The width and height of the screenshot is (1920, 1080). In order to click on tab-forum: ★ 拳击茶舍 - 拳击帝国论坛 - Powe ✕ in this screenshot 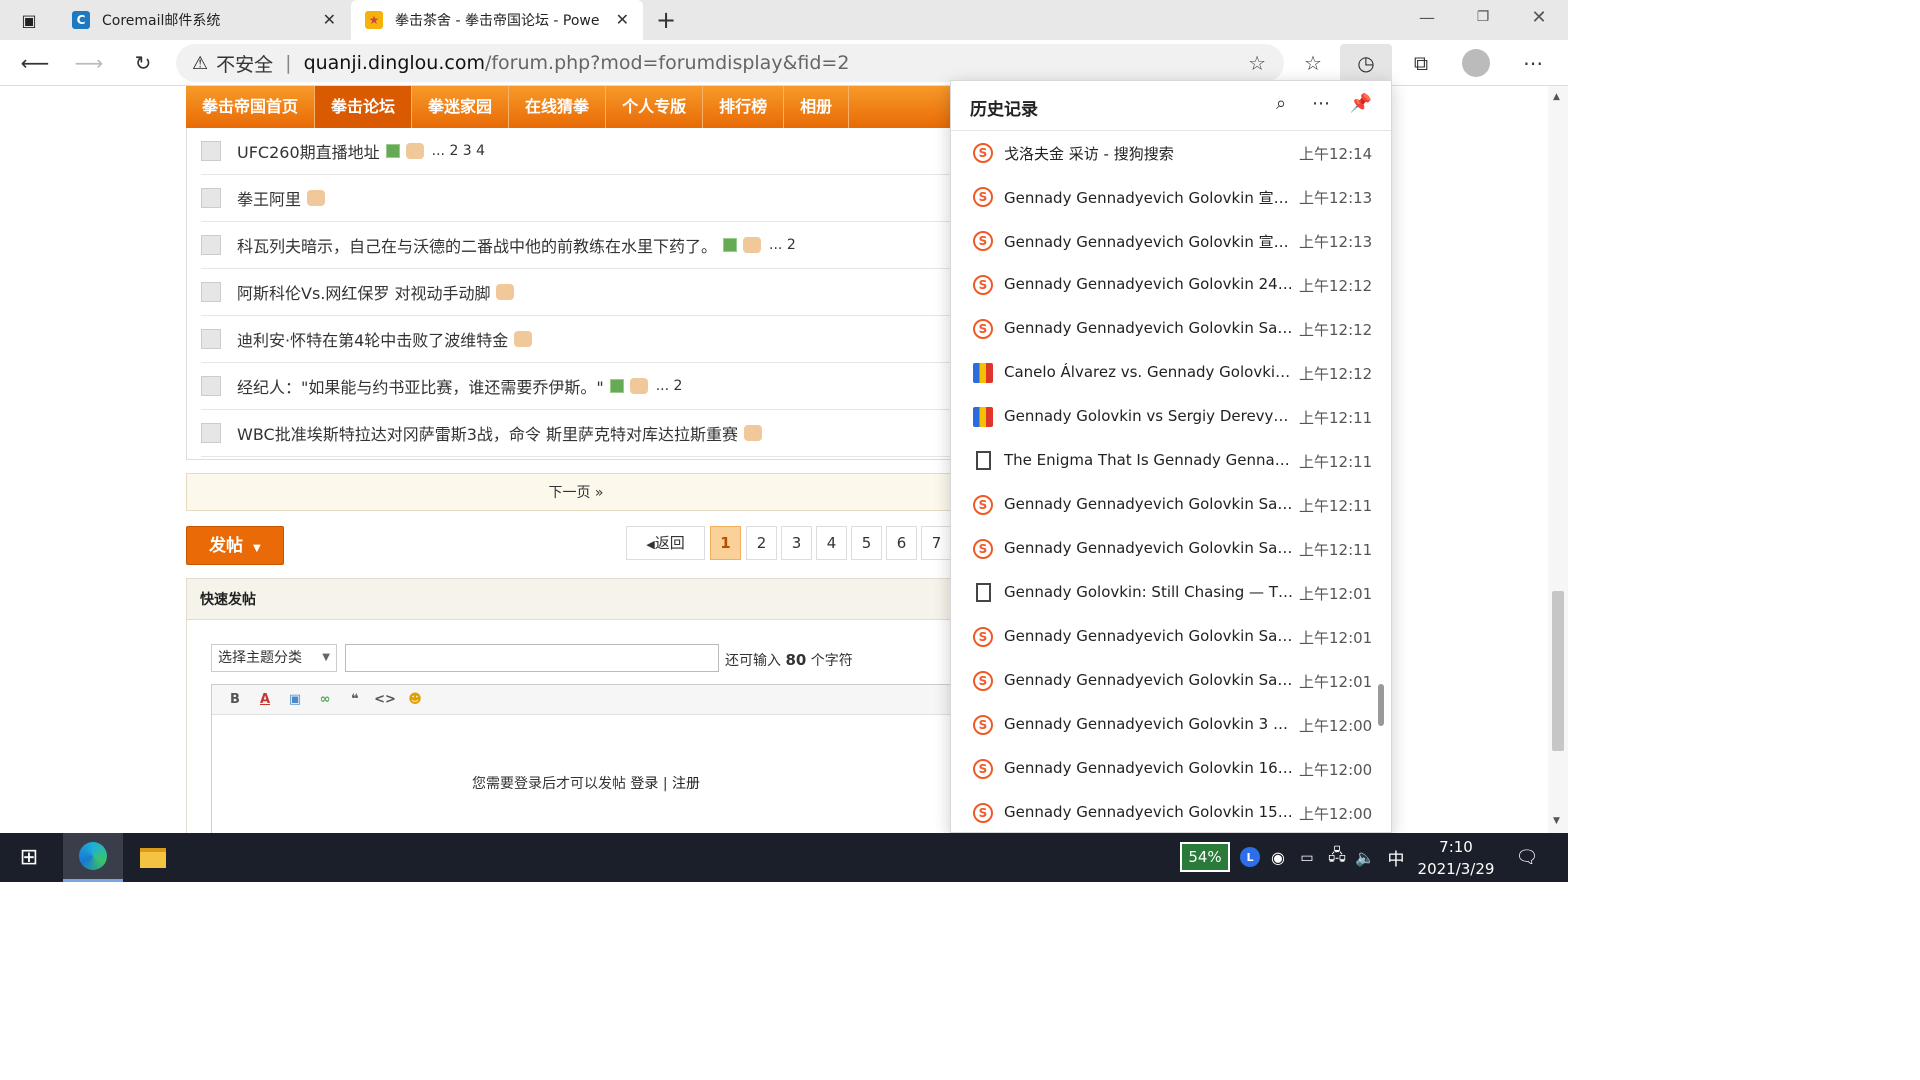, I will do `click(497, 20)`.